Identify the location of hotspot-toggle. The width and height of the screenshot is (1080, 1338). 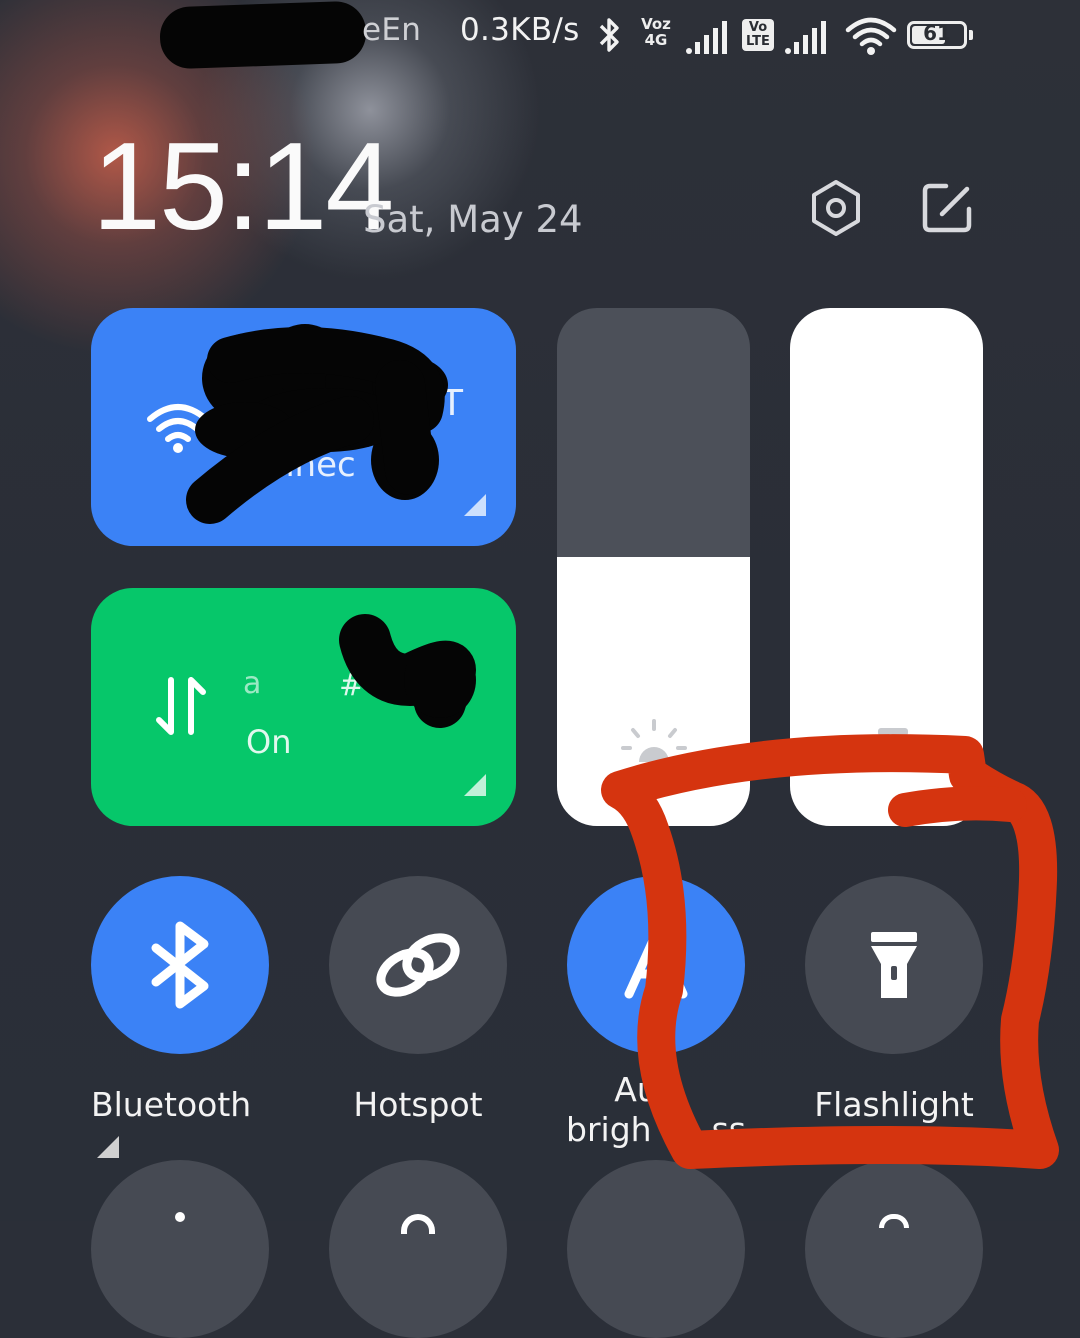
(418, 965).